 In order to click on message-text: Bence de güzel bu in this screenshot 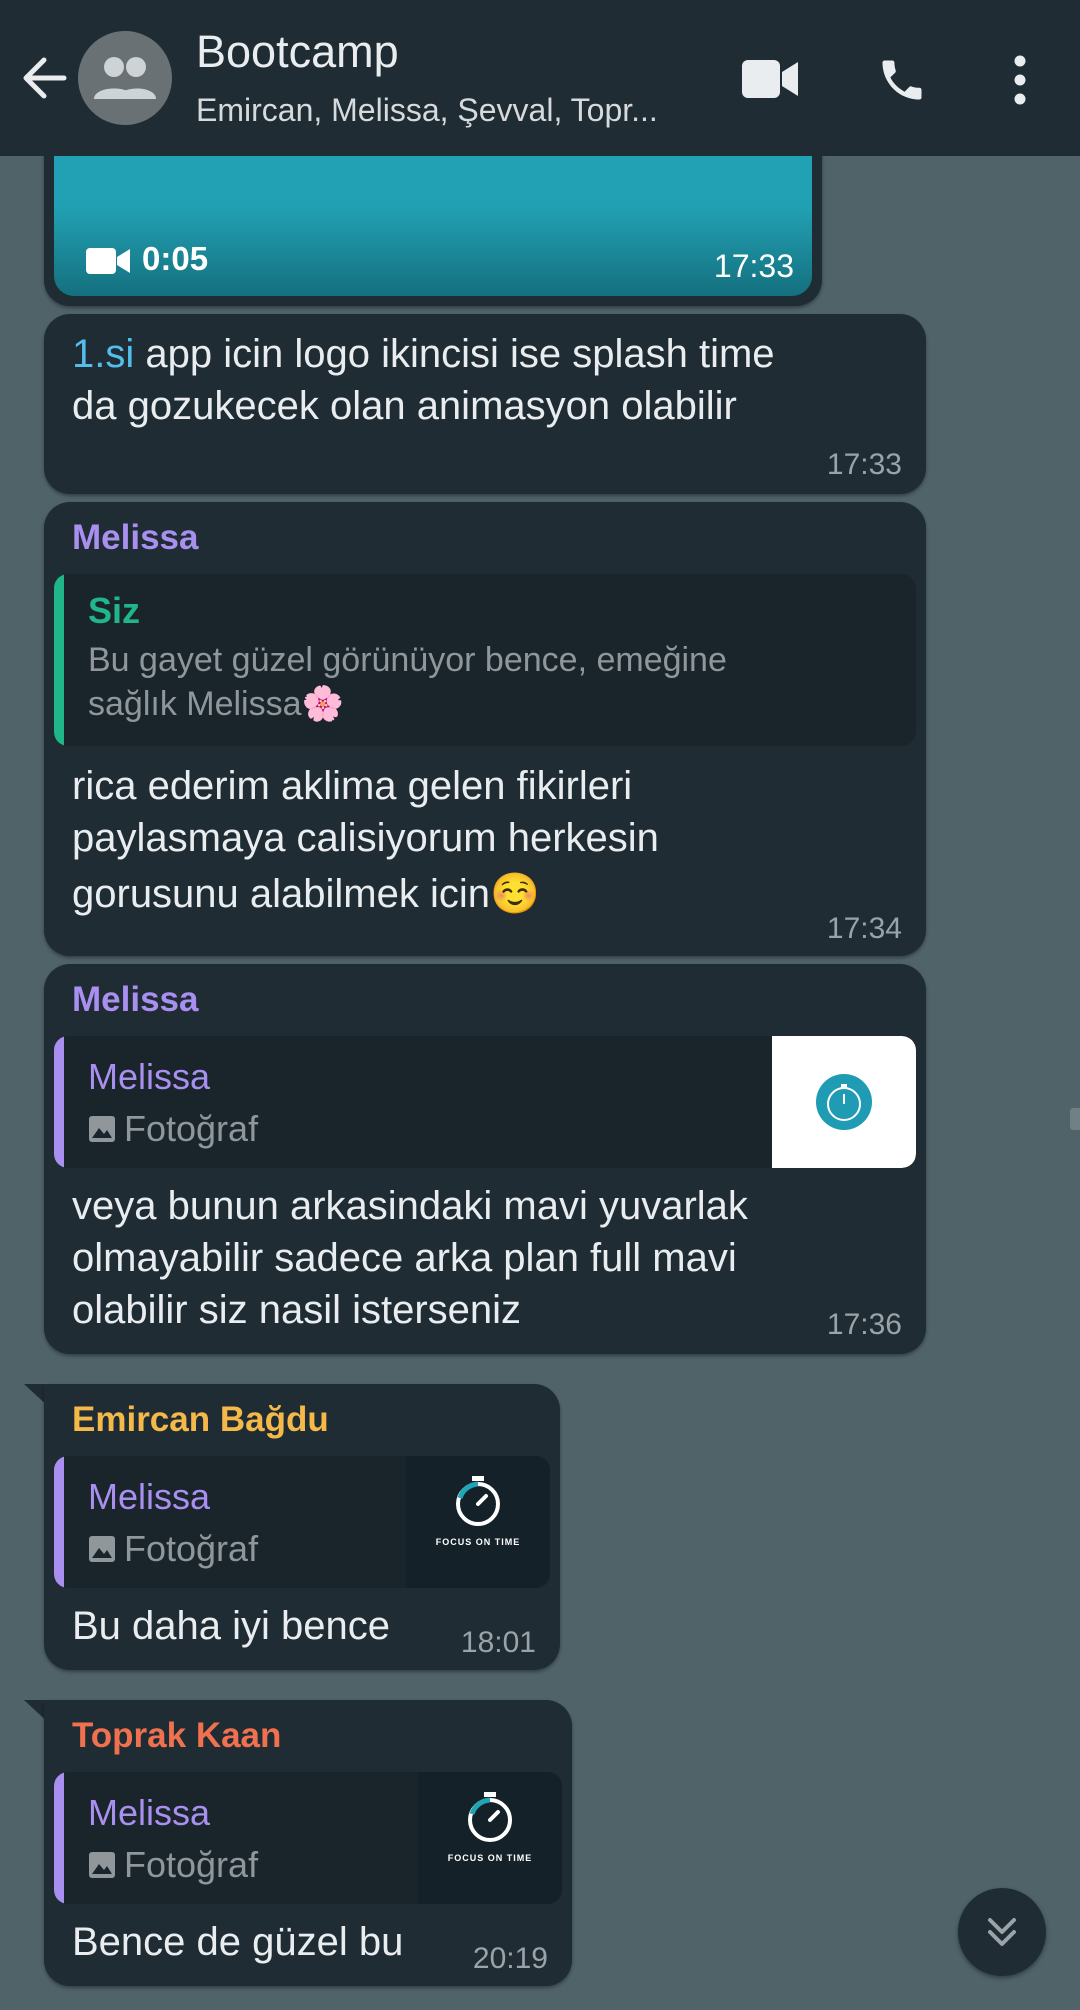, I will do `click(238, 1942)`.